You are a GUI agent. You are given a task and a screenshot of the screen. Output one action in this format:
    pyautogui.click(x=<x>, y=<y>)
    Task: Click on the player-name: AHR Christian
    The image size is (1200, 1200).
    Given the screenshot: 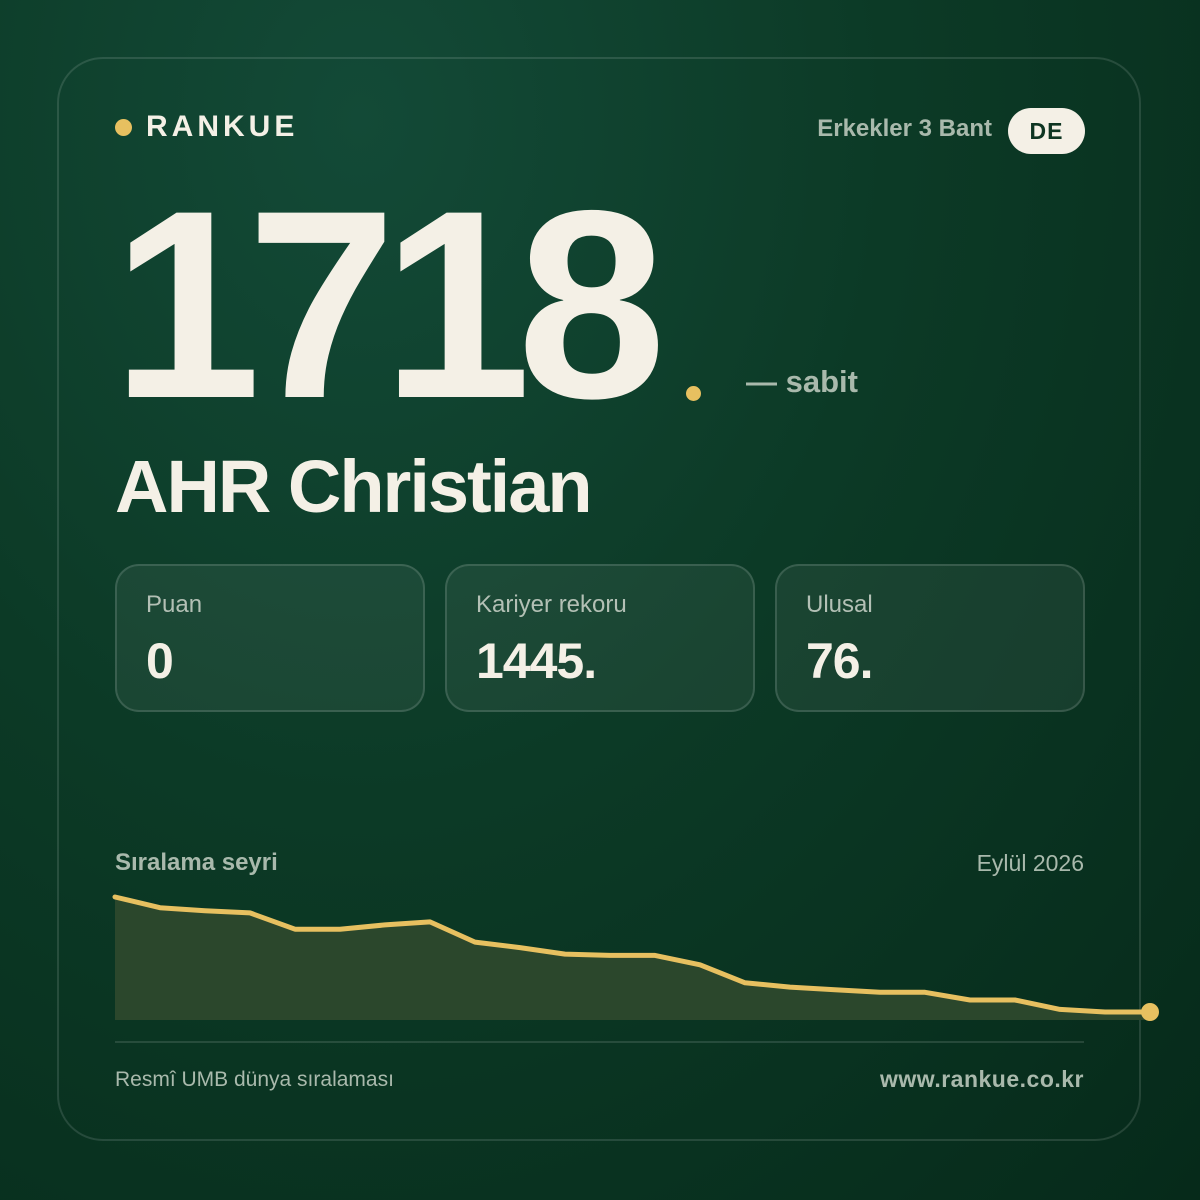 What is the action you would take?
    pyautogui.click(x=354, y=486)
    